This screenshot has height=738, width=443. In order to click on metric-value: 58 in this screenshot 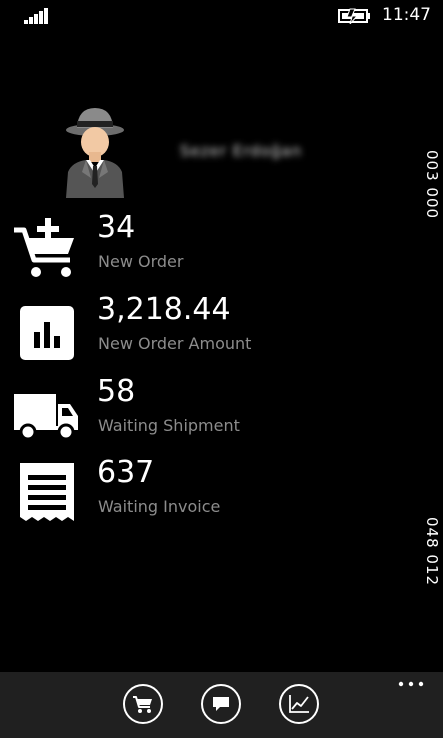, I will do `click(116, 391)`.